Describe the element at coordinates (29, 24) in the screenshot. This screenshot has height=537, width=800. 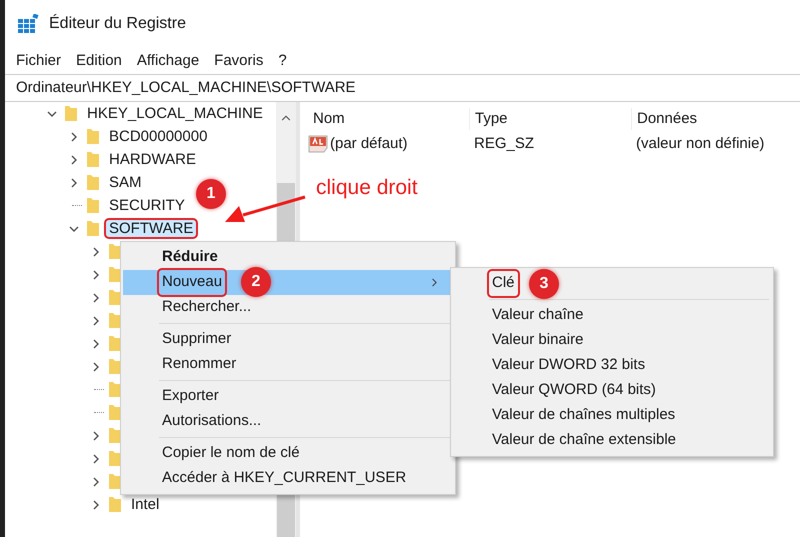
I see `registry-app-icon` at that location.